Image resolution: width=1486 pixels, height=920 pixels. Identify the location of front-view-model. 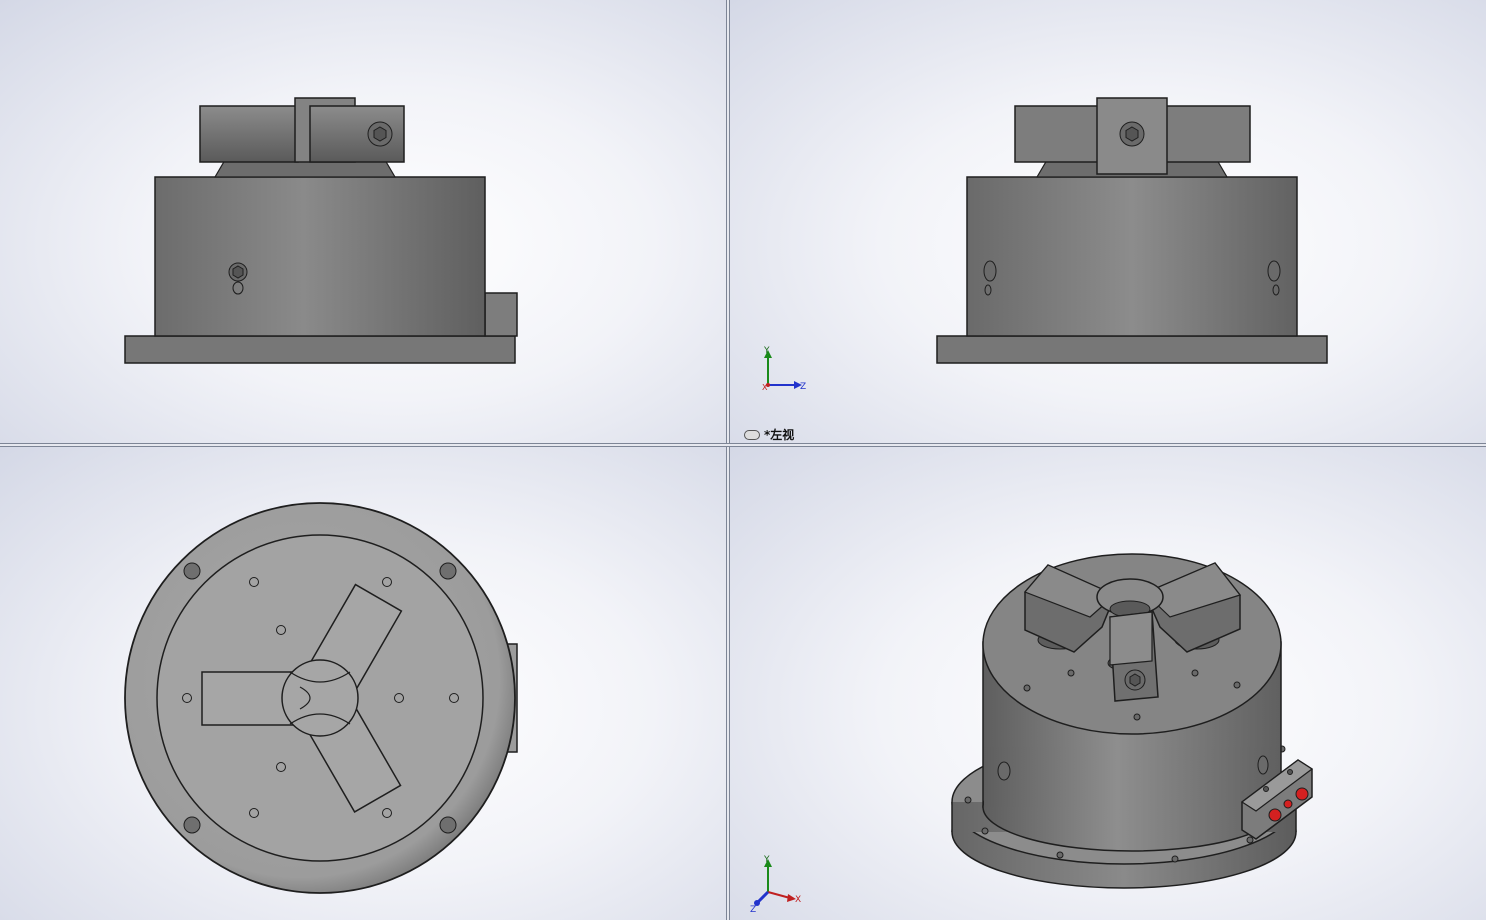
(321, 230).